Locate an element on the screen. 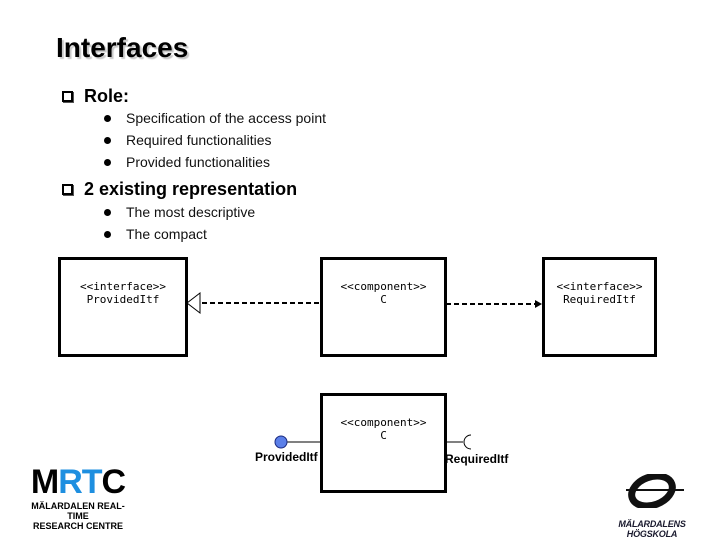  provided-interface-box: <<interface>> ProvidedItf is located at coordinates (123, 307).